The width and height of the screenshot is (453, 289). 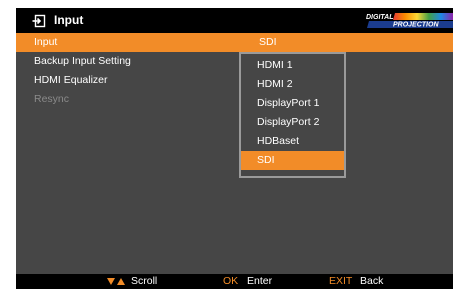 I want to click on dropdown-option-displayport-1: DisplayPort 1, so click(x=292, y=103).